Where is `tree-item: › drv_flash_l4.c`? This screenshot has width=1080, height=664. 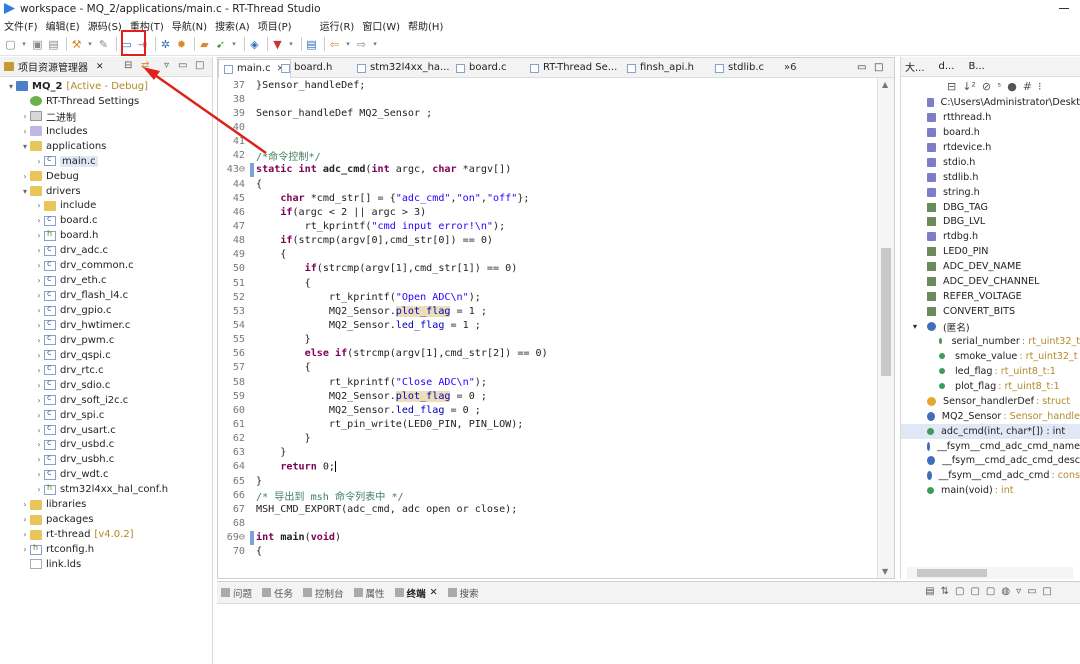
tree-item: › drv_flash_l4.c is located at coordinates (106, 295).